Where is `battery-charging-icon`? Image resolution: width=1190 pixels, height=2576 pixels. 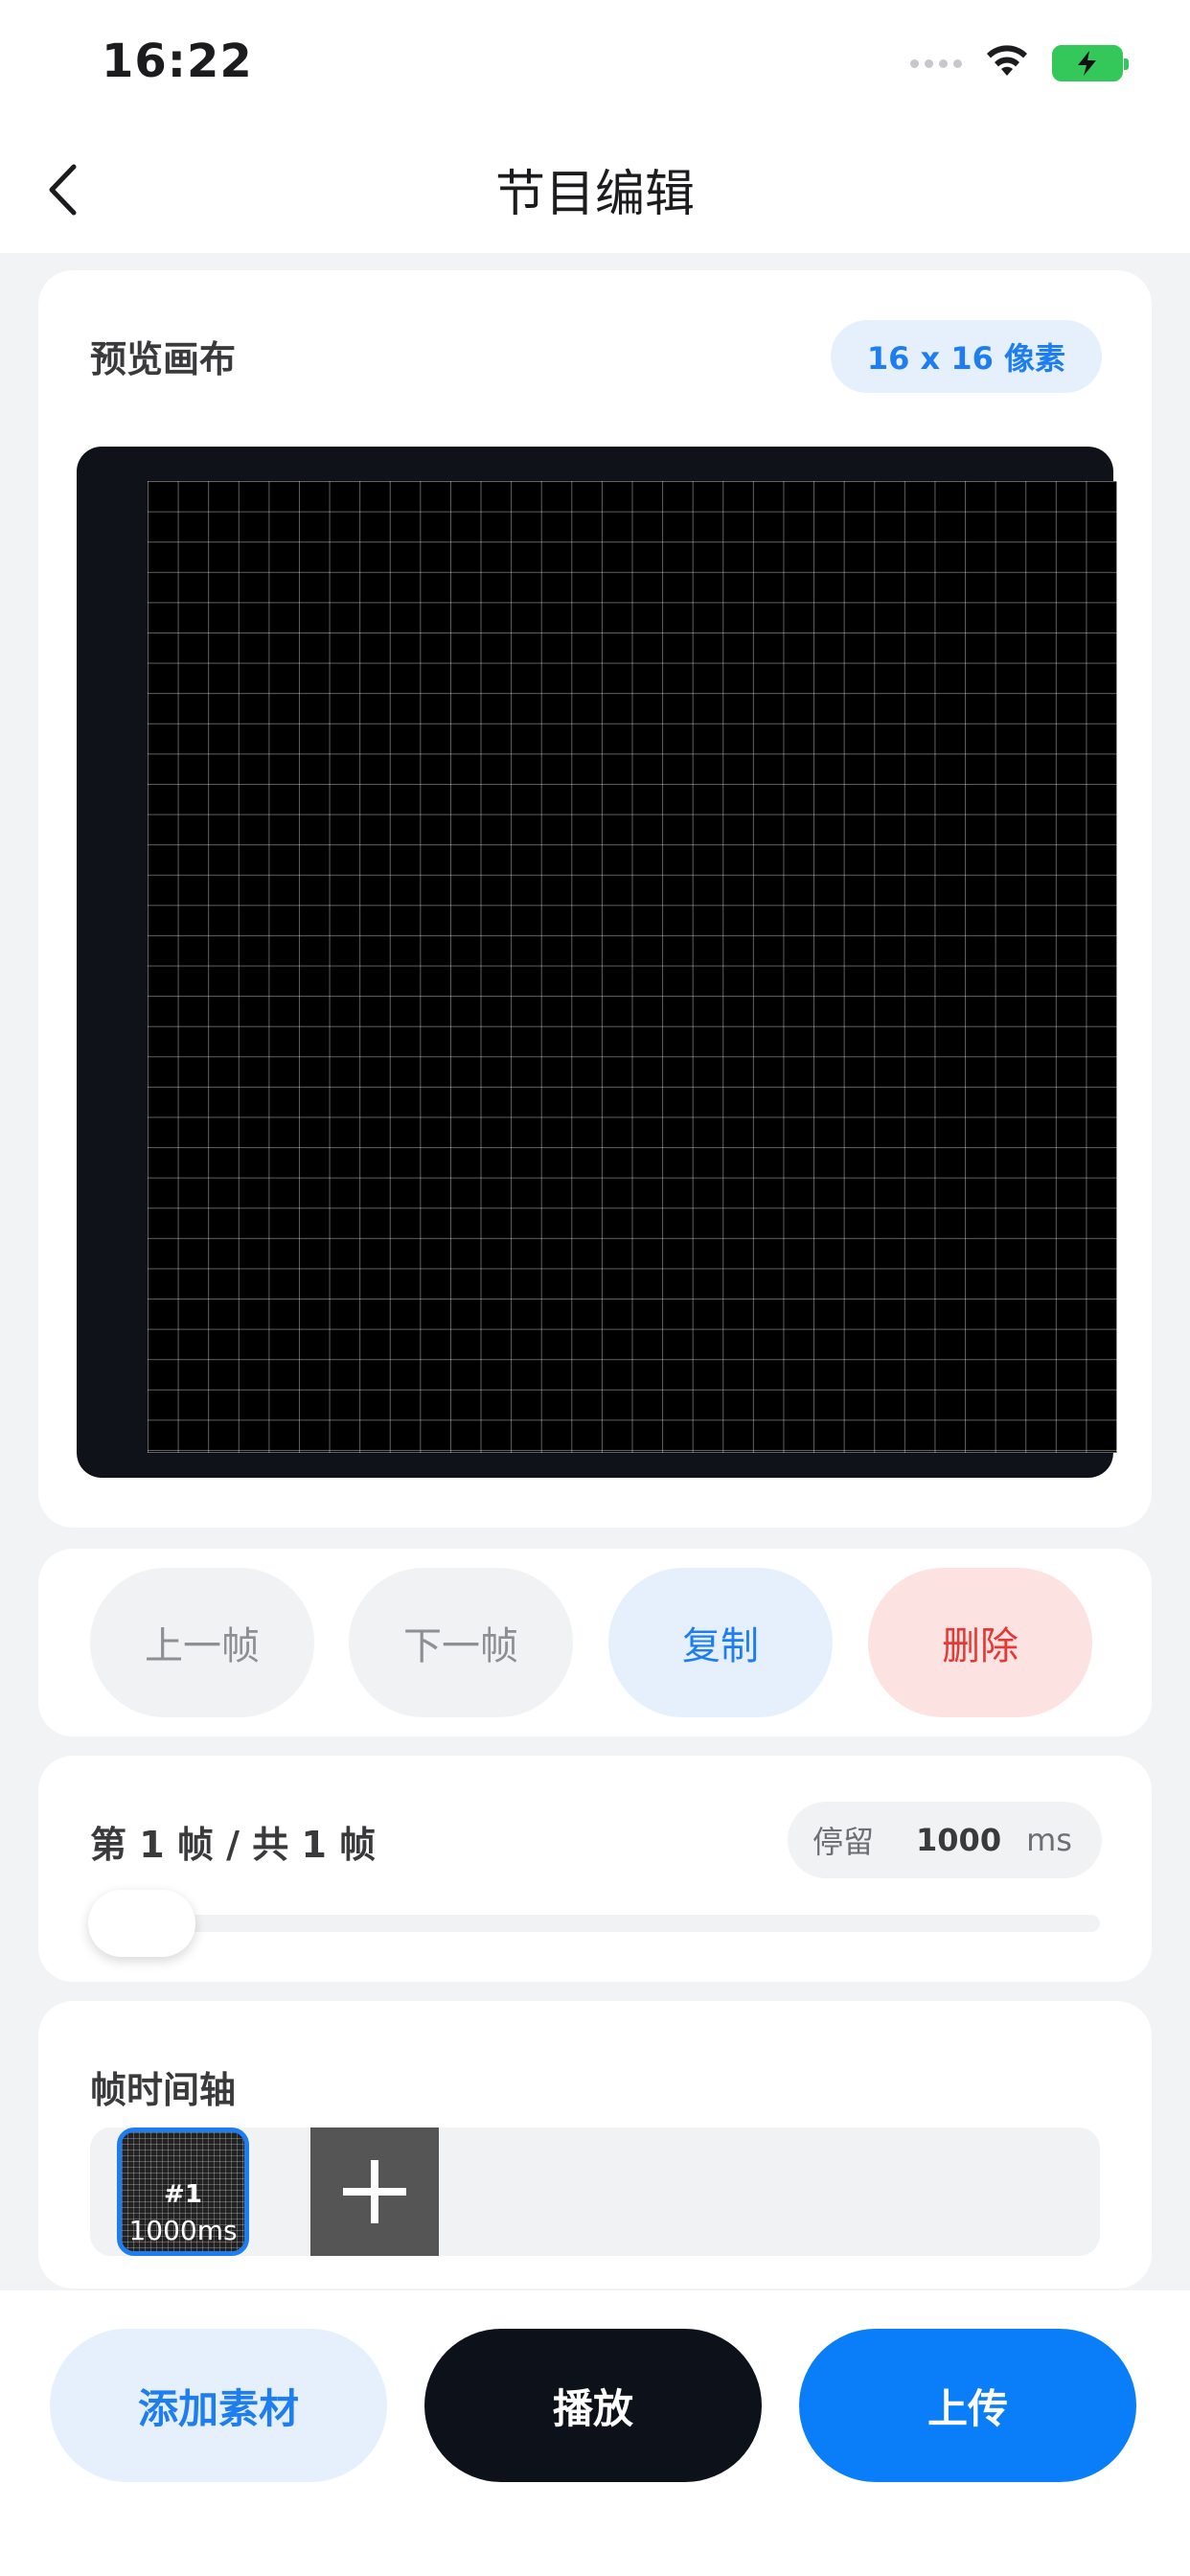 battery-charging-icon is located at coordinates (1091, 63).